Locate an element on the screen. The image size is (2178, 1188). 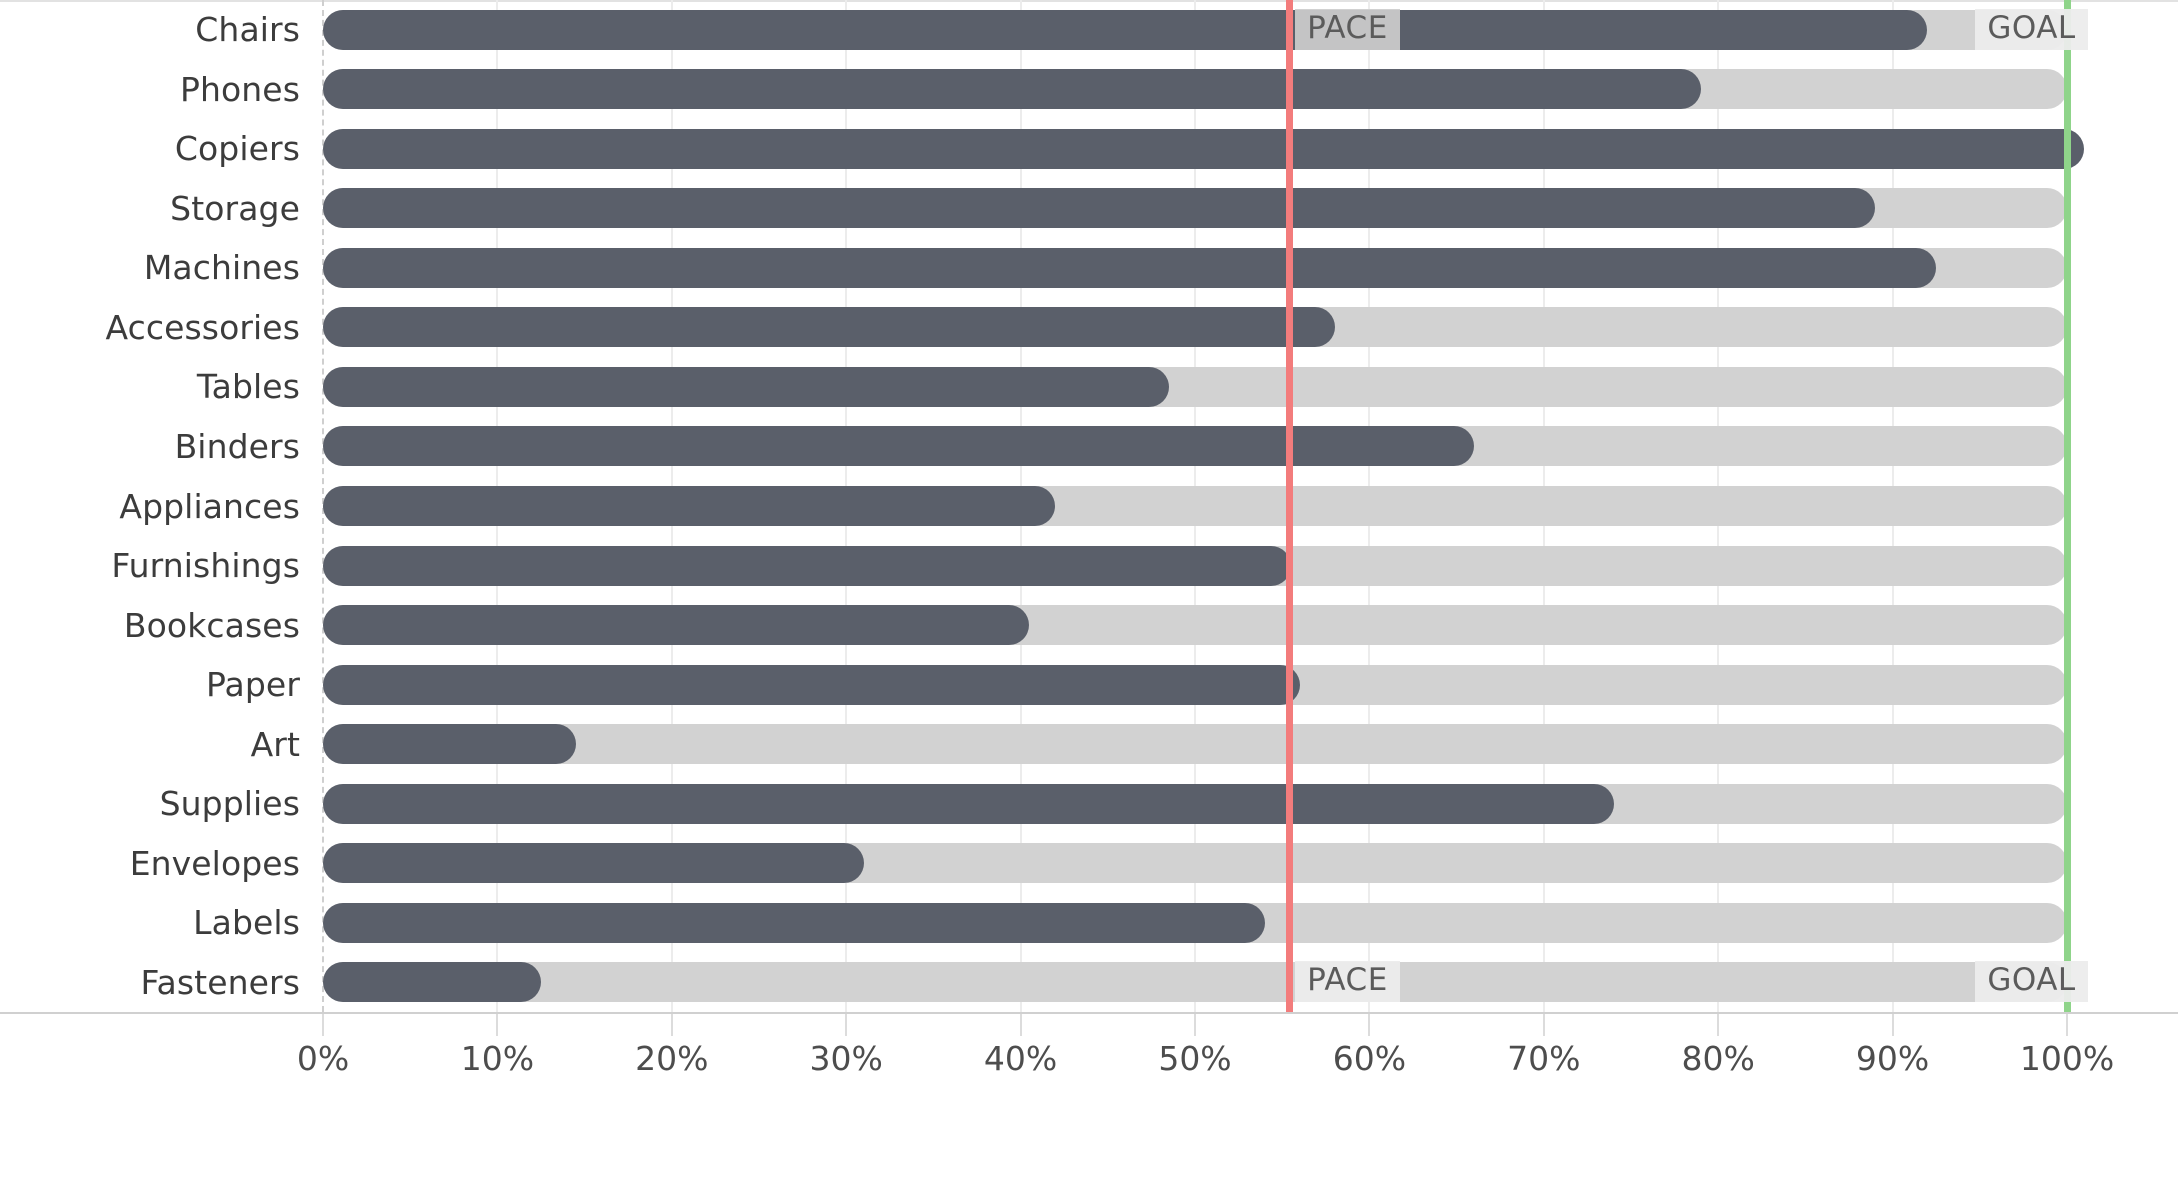
bar-row: Appliances is located at coordinates (1089, 506).